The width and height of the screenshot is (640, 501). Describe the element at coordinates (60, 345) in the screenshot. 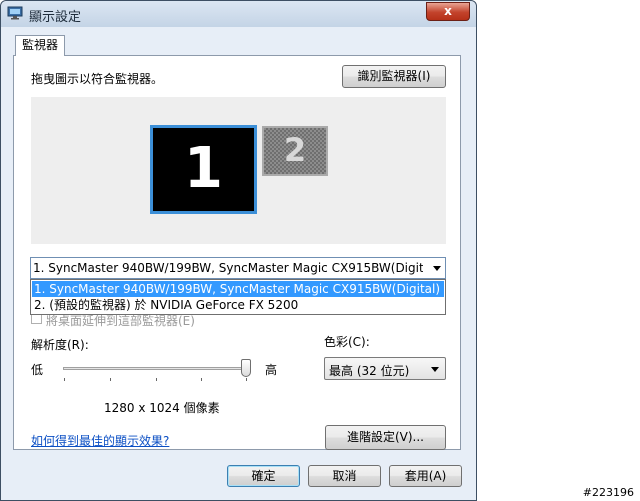

I see `resolution-label: 解析度(R):` at that location.